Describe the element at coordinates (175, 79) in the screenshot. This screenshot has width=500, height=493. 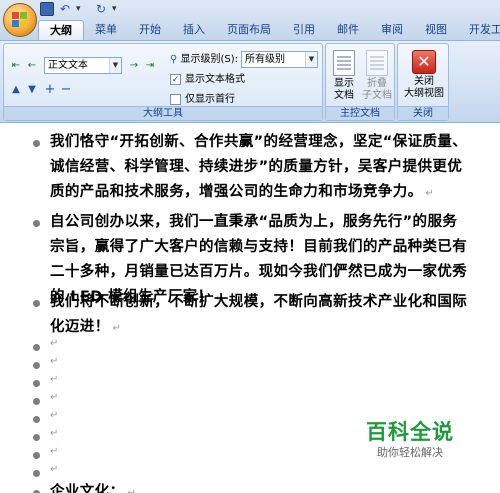
I see `show-text-format-checkbox: ✓` at that location.